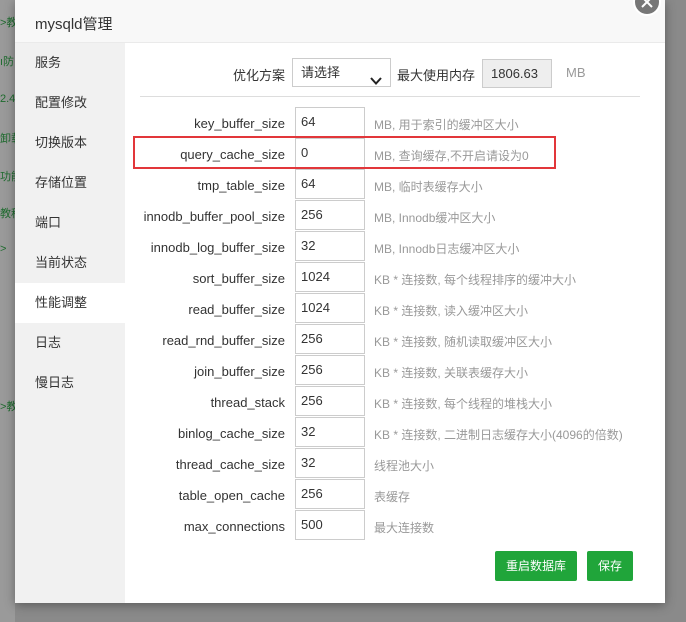  What do you see at coordinates (392, 497) in the screenshot?
I see `param-description: 表缓存` at bounding box center [392, 497].